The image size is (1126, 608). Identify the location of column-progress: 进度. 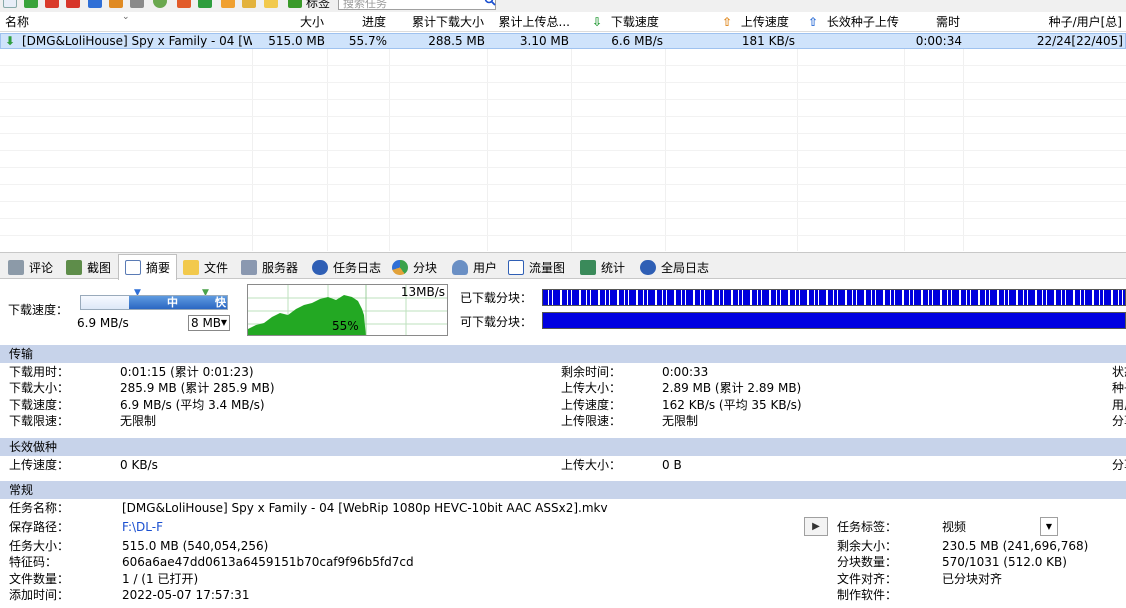
(357, 22).